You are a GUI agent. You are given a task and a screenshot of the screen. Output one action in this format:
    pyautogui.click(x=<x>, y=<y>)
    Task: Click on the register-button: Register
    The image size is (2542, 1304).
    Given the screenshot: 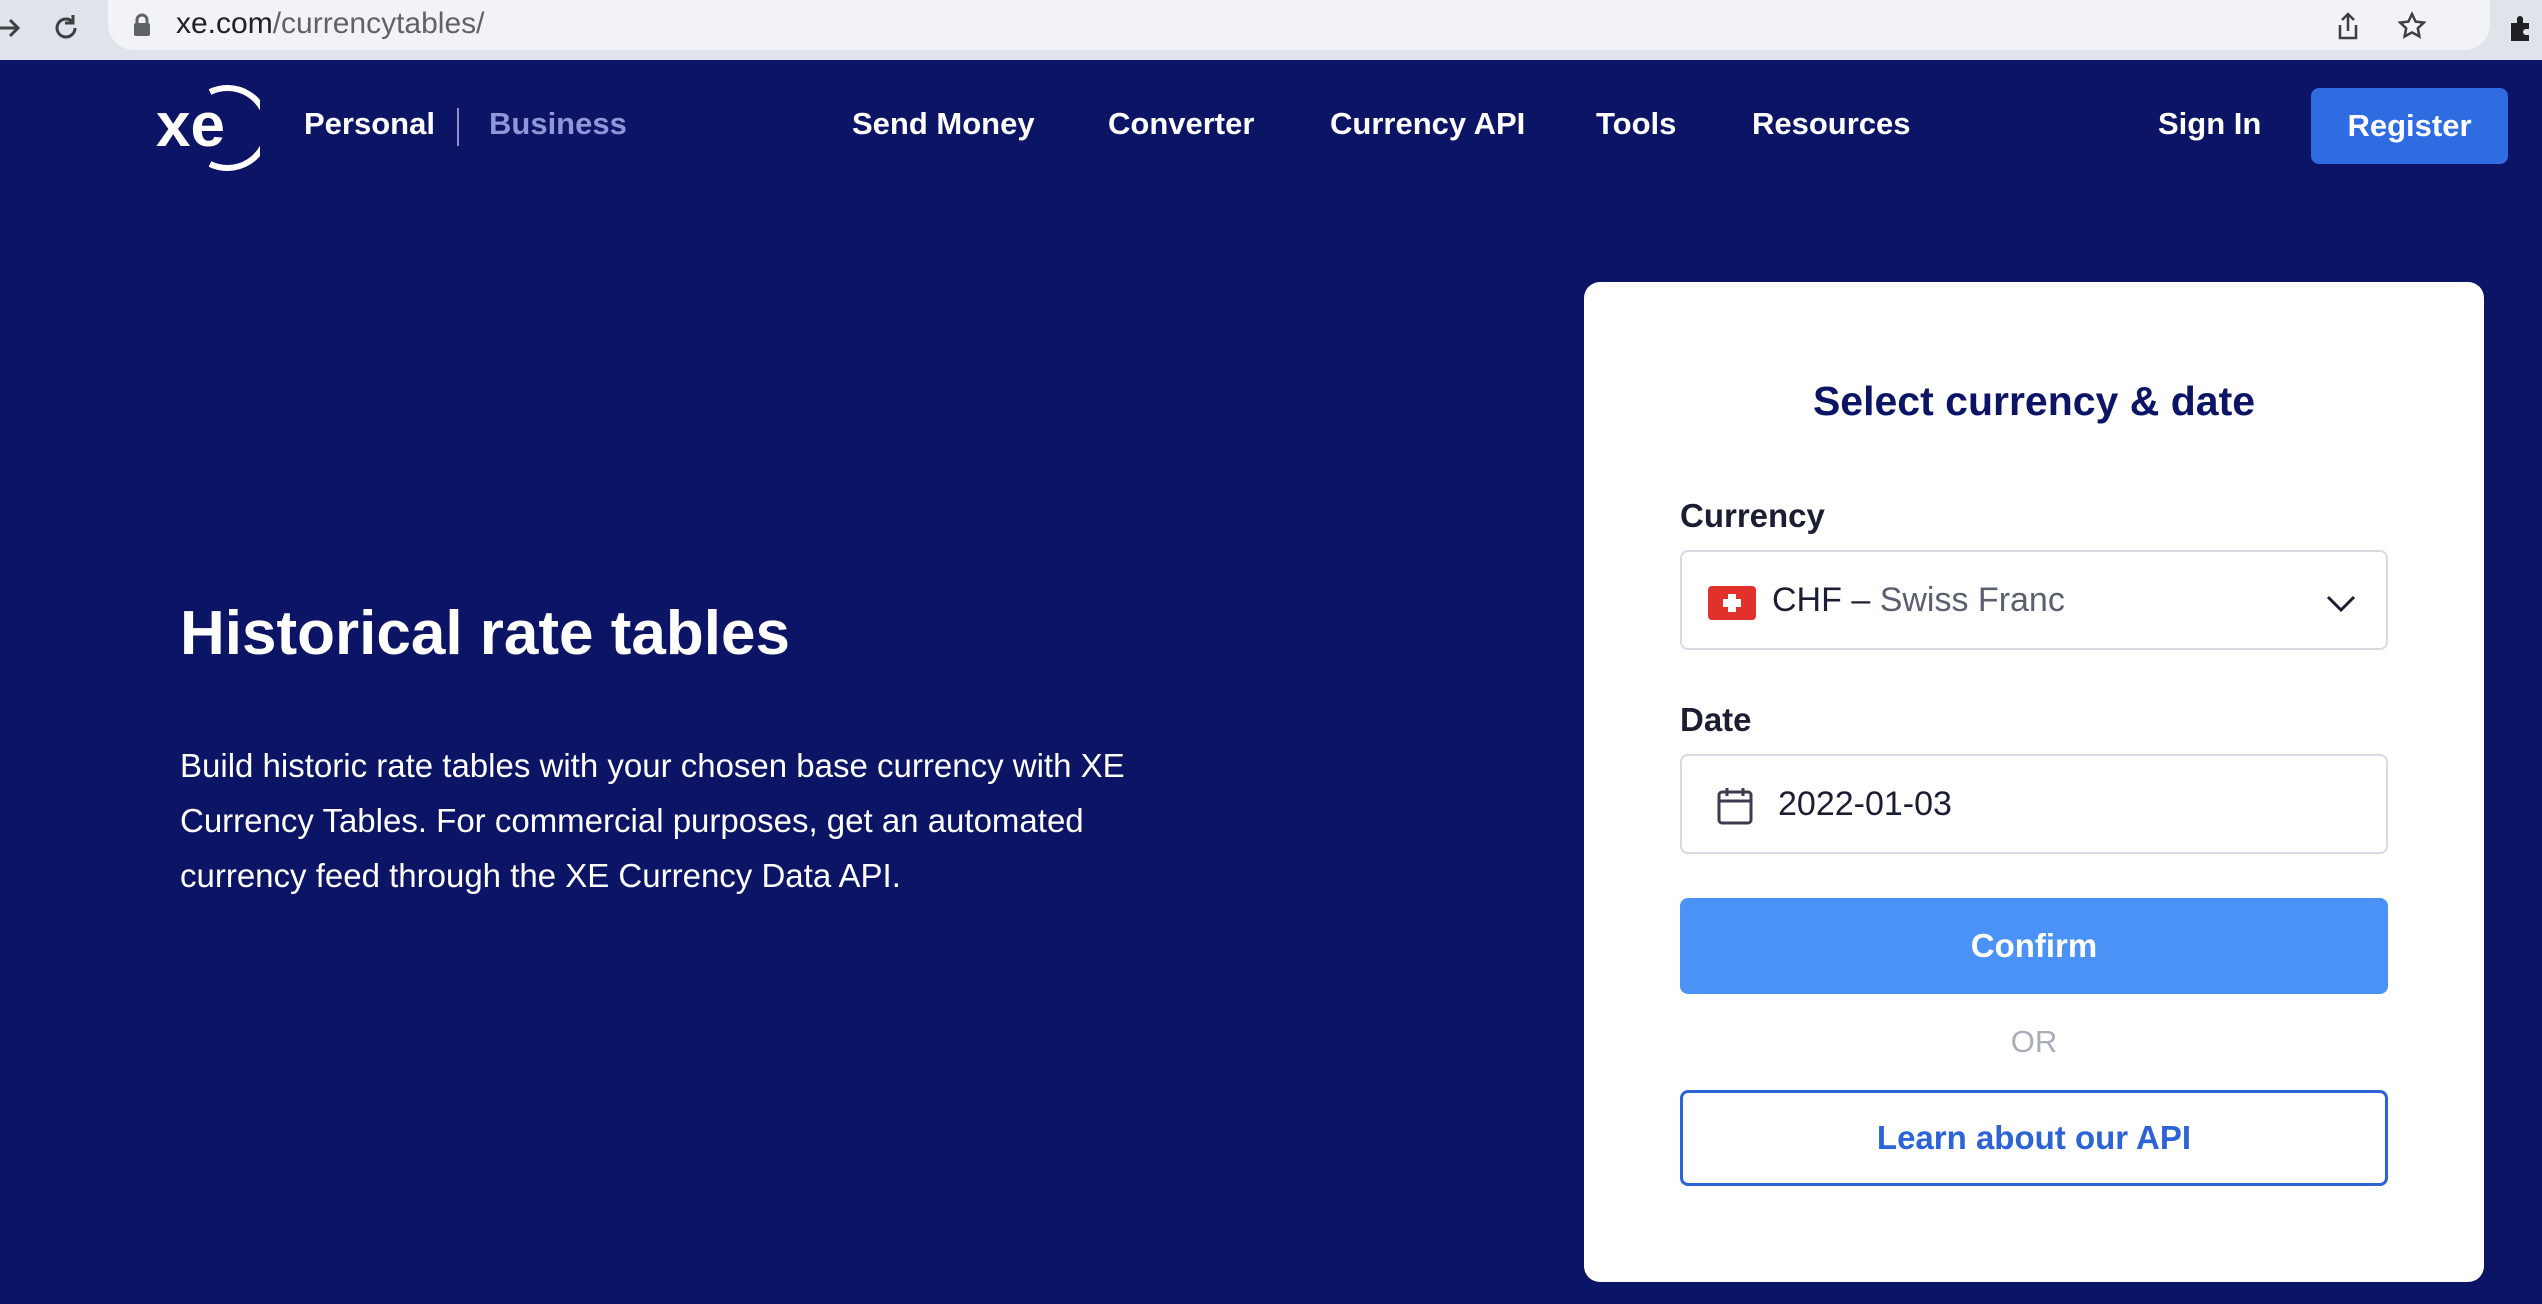 What is the action you would take?
    pyautogui.click(x=2409, y=126)
    